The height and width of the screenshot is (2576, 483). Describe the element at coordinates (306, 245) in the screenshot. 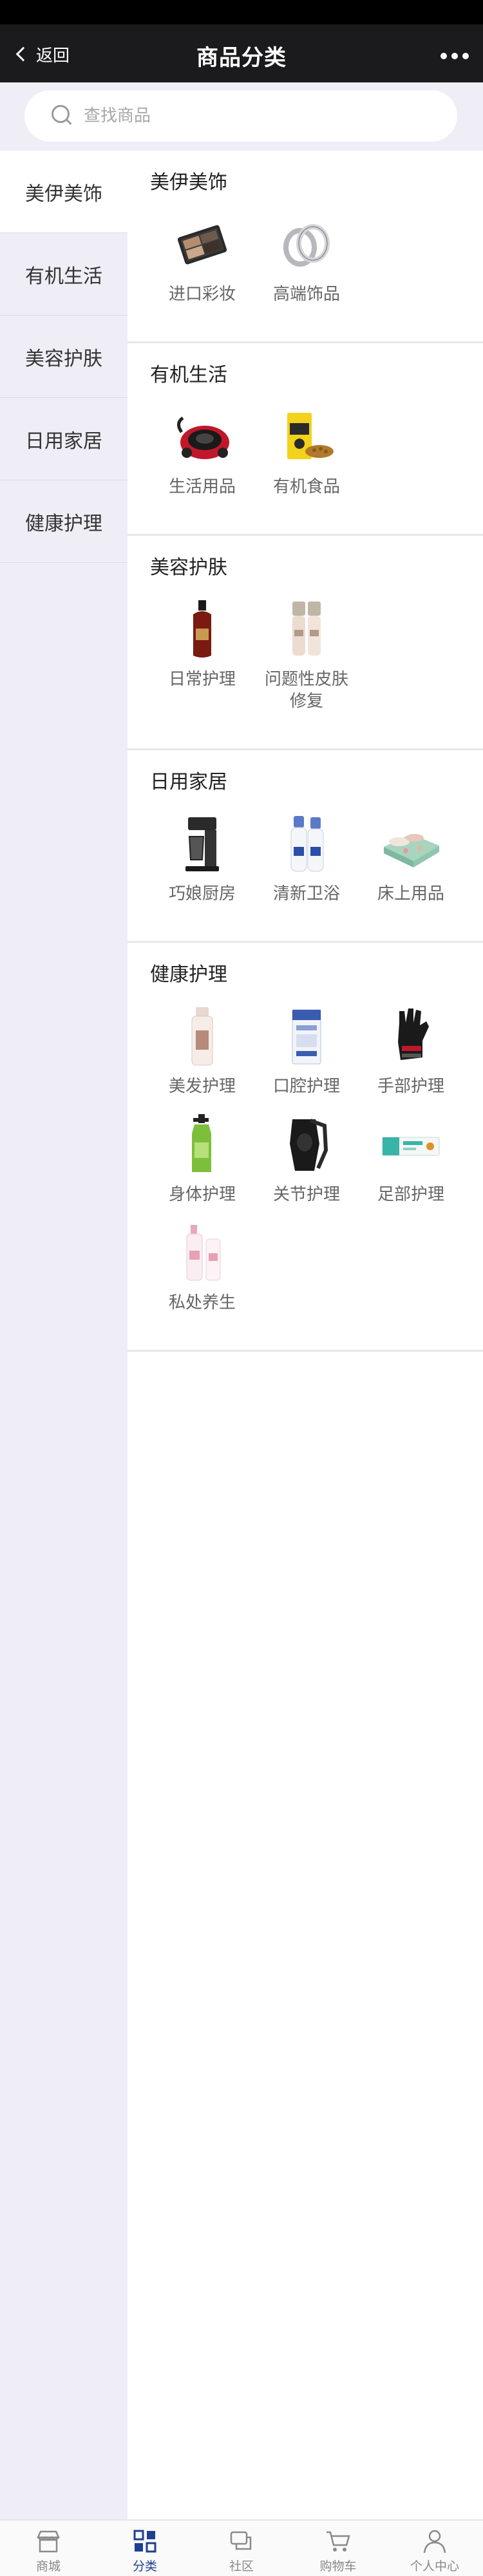

I see `rings-icon` at that location.